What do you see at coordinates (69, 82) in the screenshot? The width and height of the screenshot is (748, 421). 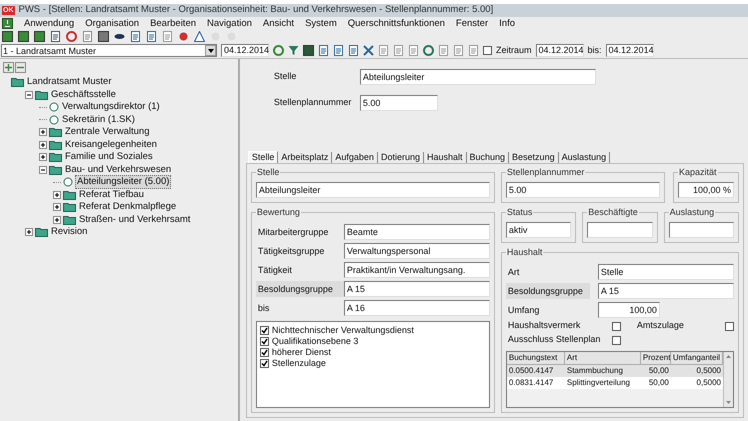 I see `tree-item: Landratsamt Muster` at bounding box center [69, 82].